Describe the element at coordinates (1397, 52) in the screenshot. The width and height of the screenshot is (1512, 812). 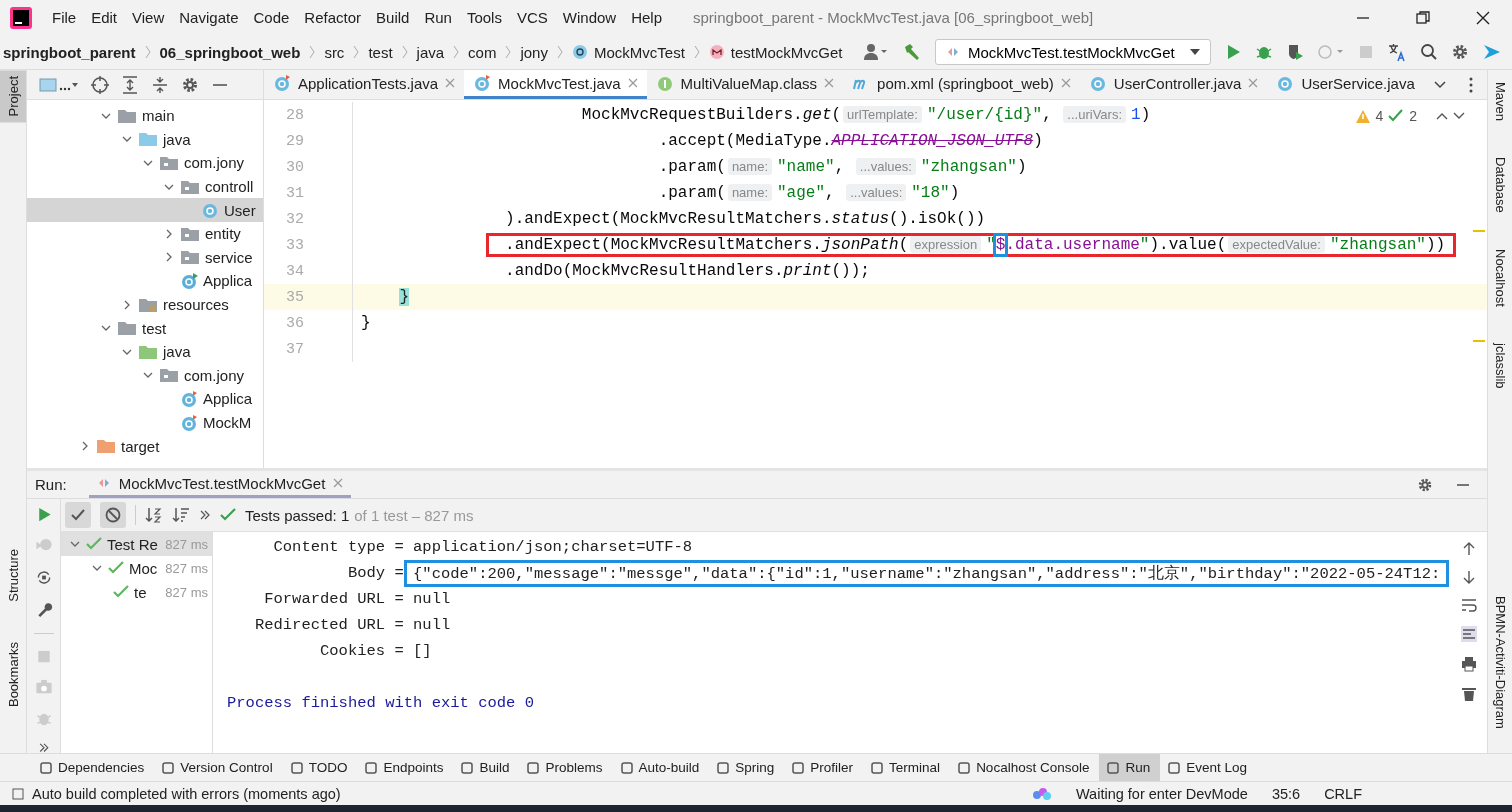
I see `translate-icon` at that location.